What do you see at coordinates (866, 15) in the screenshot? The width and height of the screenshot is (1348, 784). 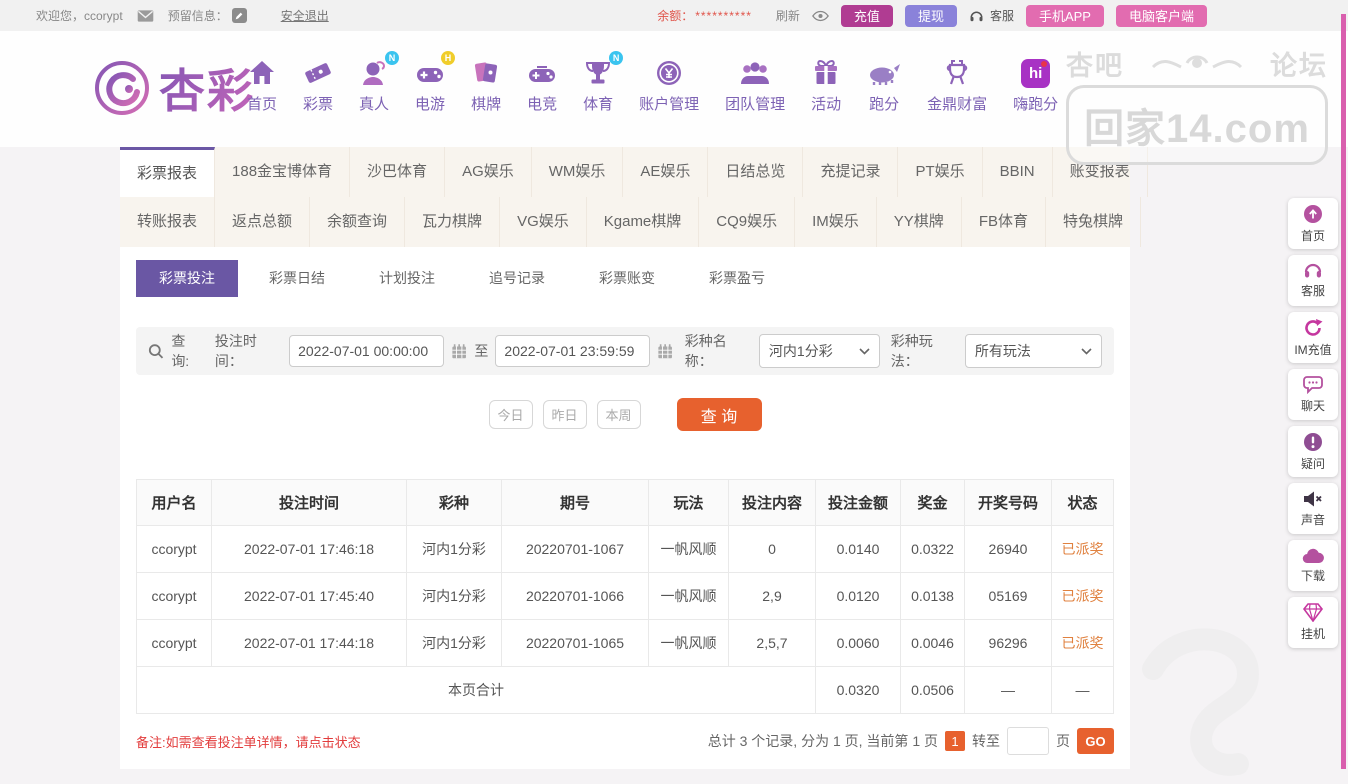 I see `deposit-button: 充值` at bounding box center [866, 15].